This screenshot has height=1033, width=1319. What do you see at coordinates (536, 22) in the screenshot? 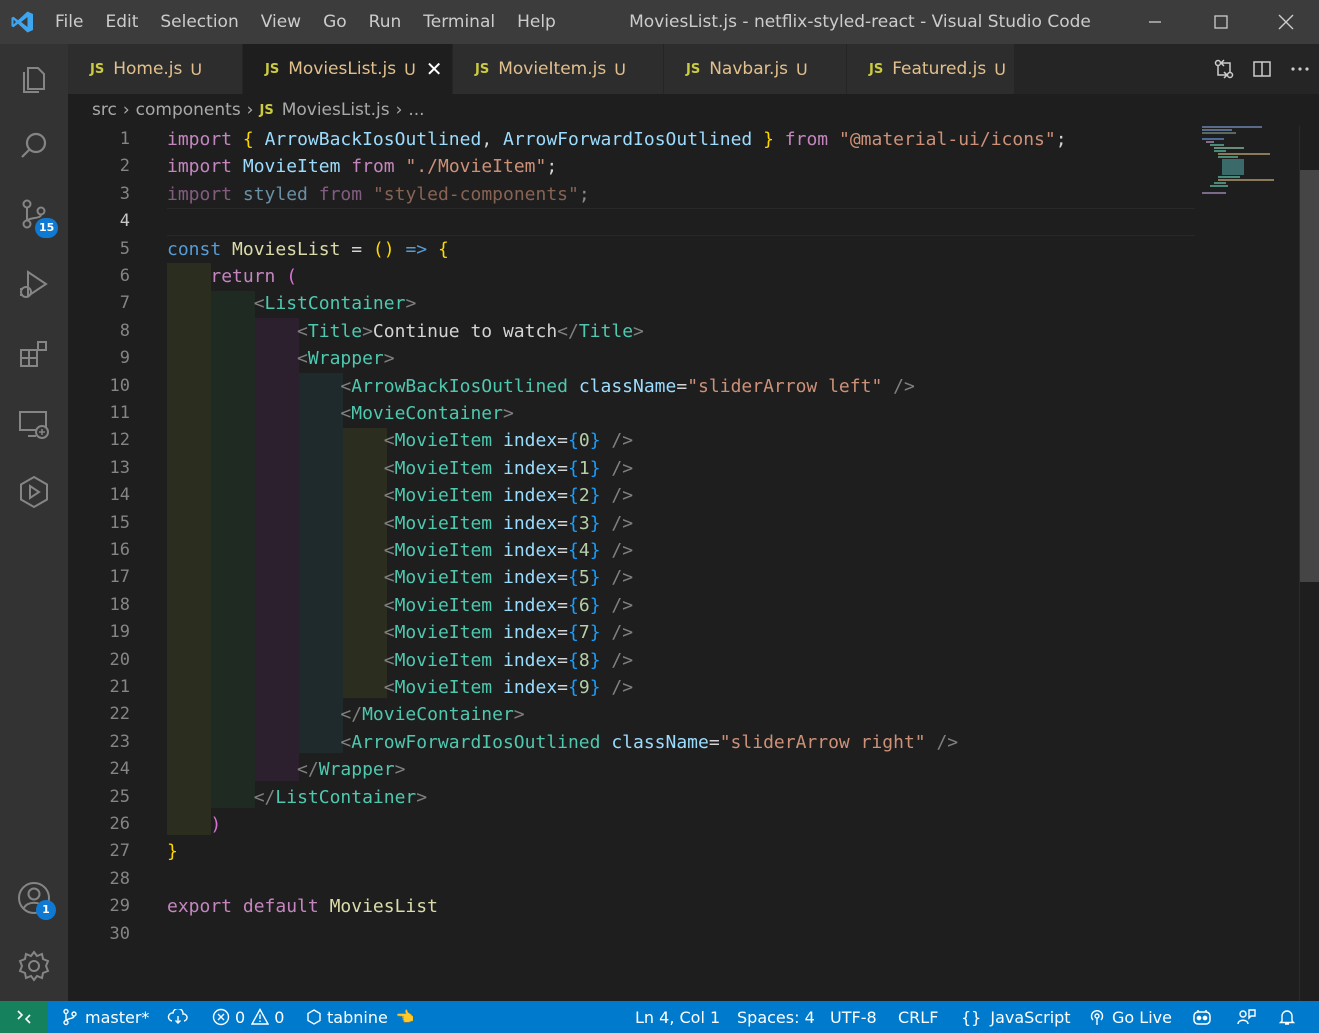
I see `menu-help: Help` at bounding box center [536, 22].